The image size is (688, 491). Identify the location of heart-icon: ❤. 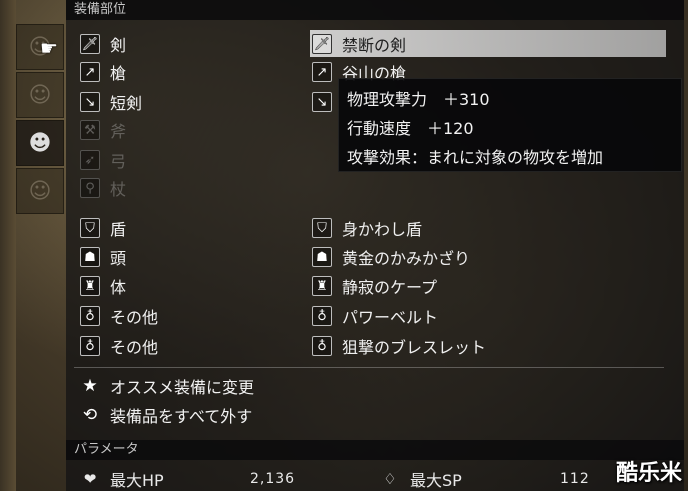
(90, 478).